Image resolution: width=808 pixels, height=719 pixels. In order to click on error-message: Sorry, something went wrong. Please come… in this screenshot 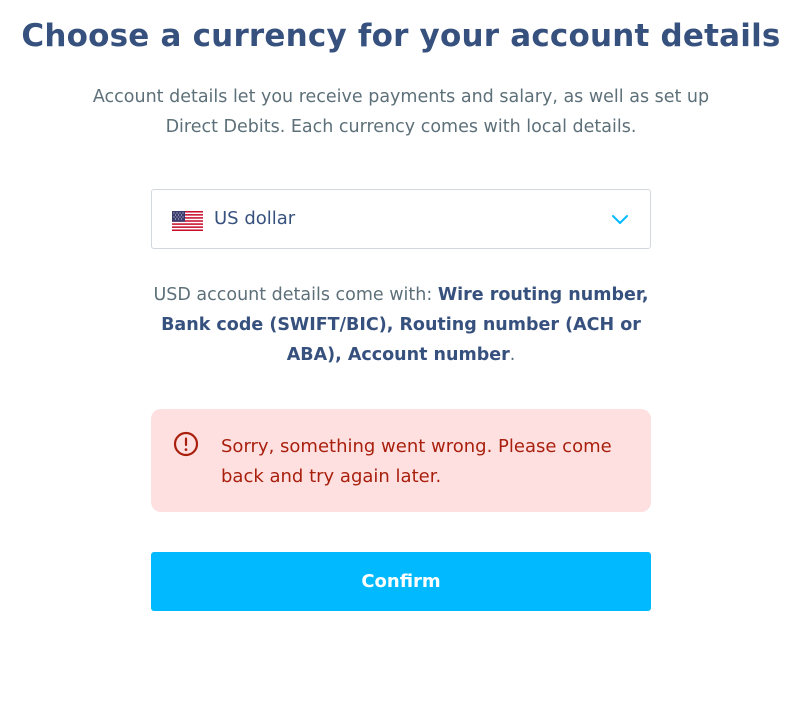, I will do `click(416, 461)`.